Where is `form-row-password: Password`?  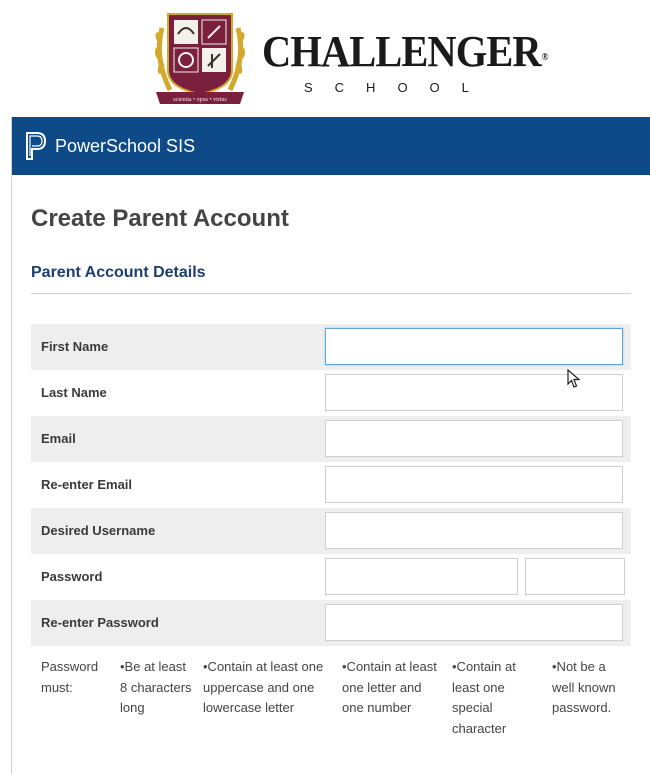 form-row-password: Password is located at coordinates (331, 577).